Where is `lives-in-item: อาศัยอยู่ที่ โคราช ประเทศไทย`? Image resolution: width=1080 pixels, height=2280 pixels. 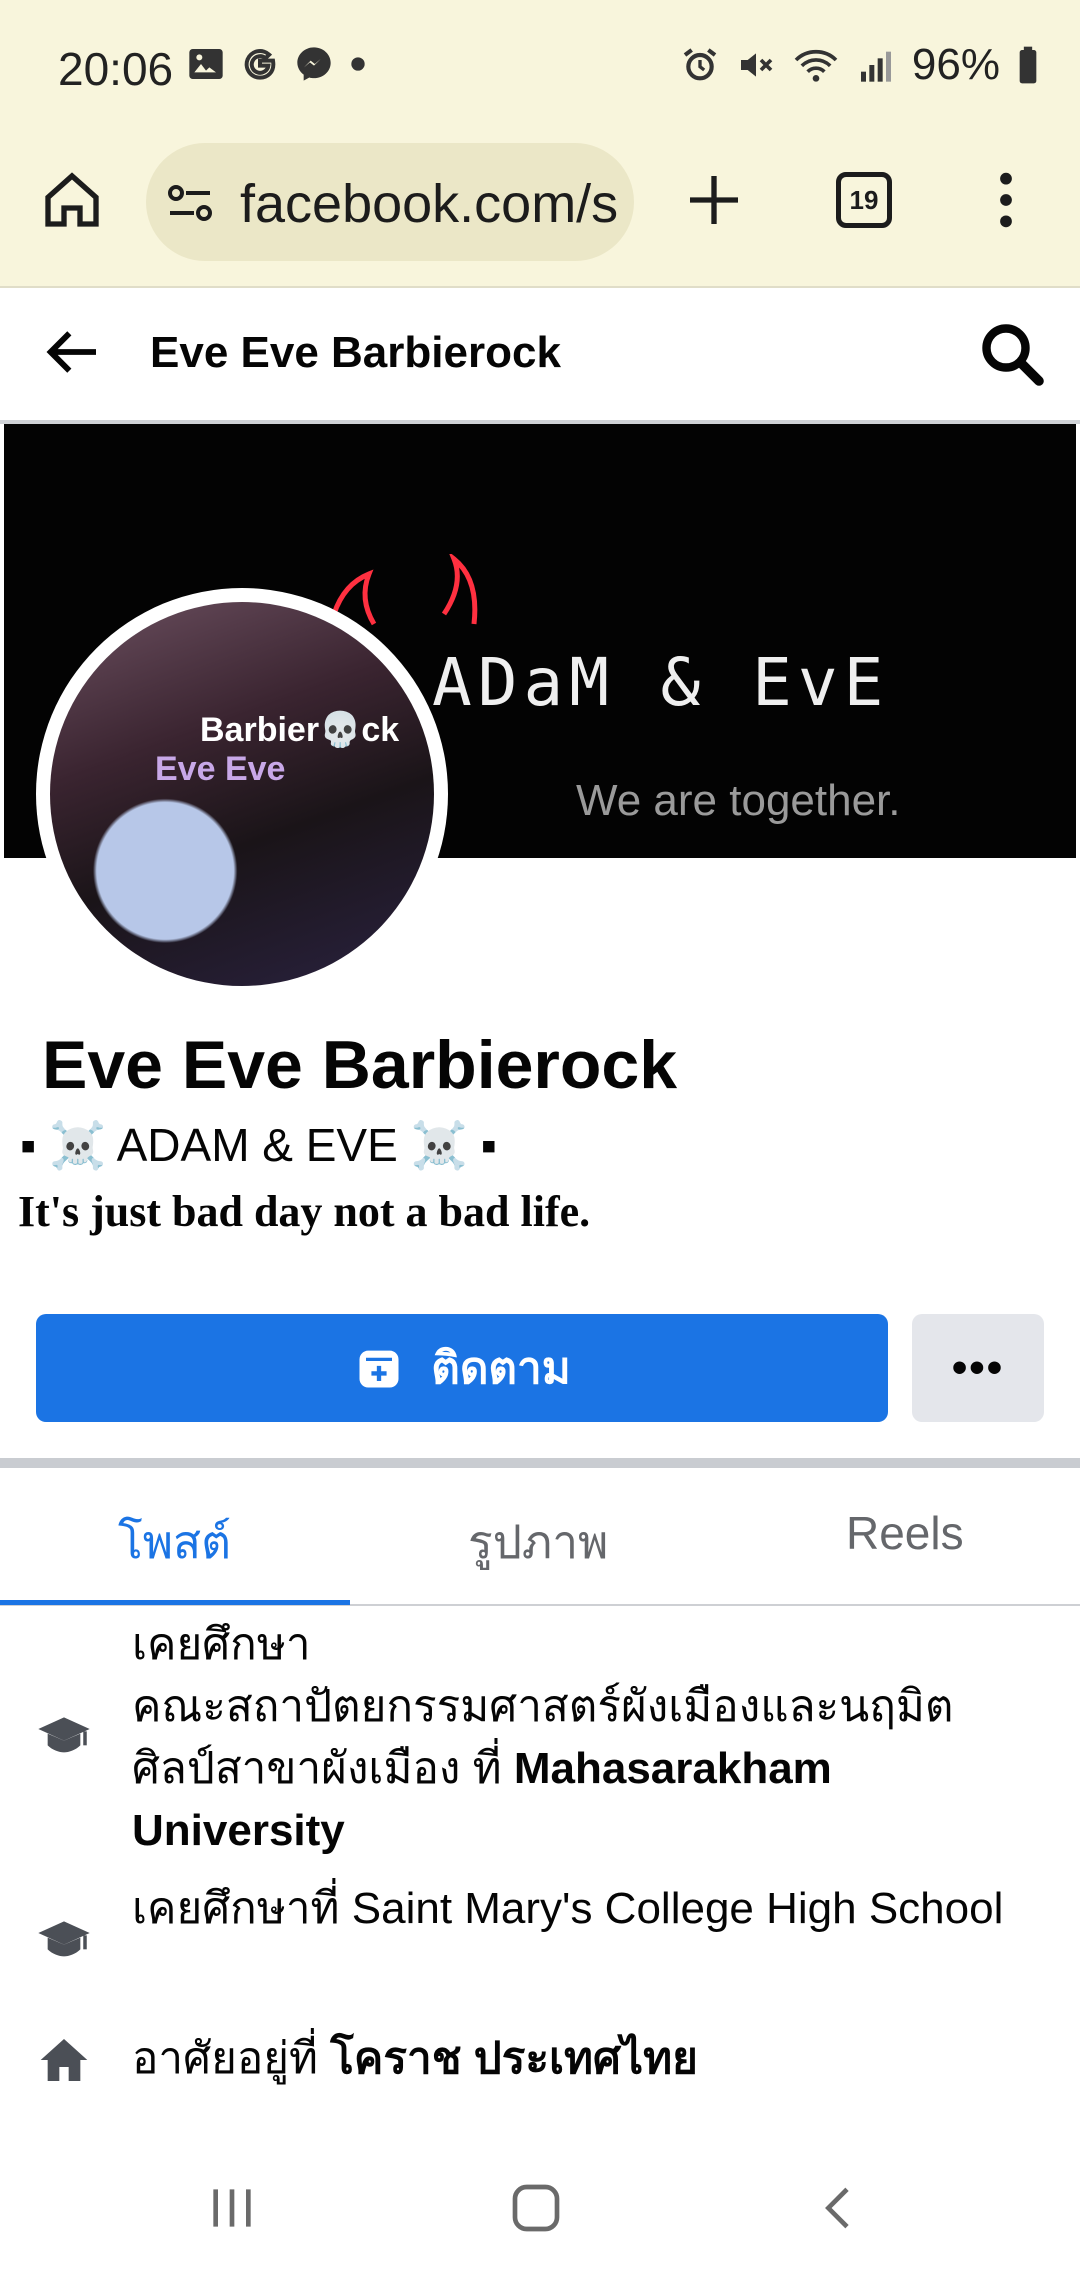
lives-in-item: อาศัยอยู่ที่ โคราช ประเทศไทย is located at coordinates (540, 2063).